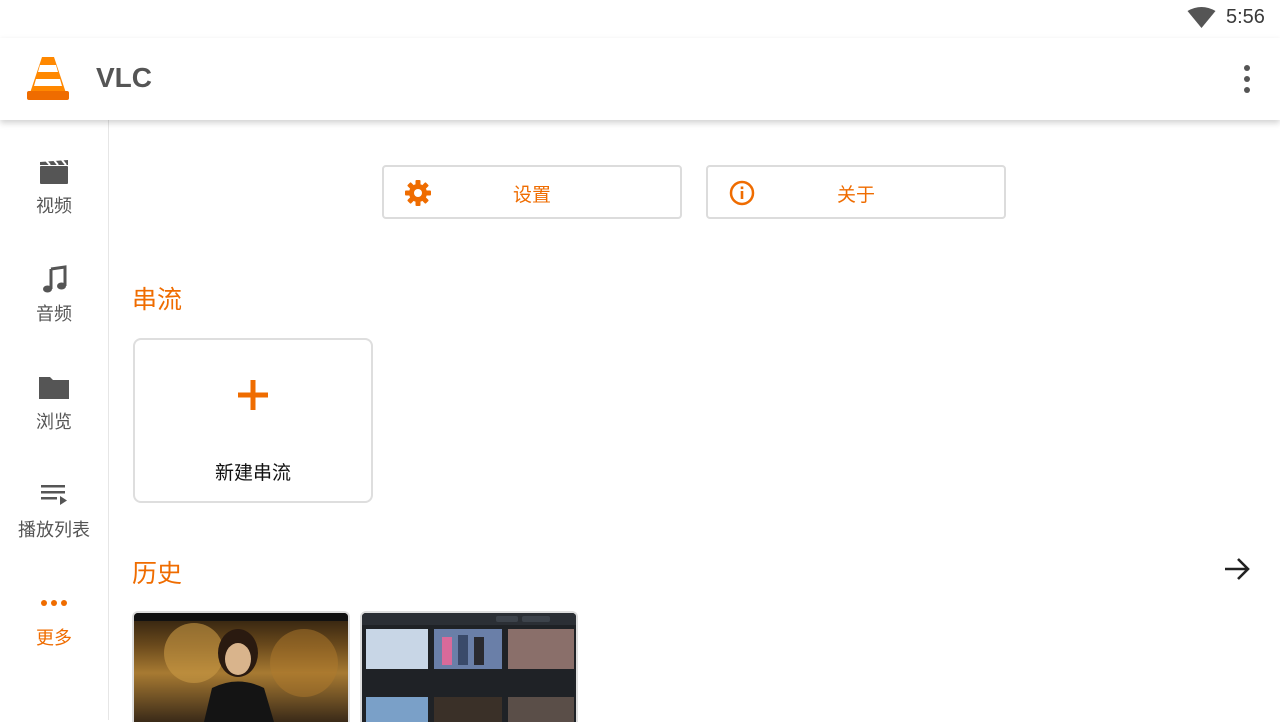 The height and width of the screenshot is (722, 1280). What do you see at coordinates (1201, 17) in the screenshot?
I see `wifi-icon` at bounding box center [1201, 17].